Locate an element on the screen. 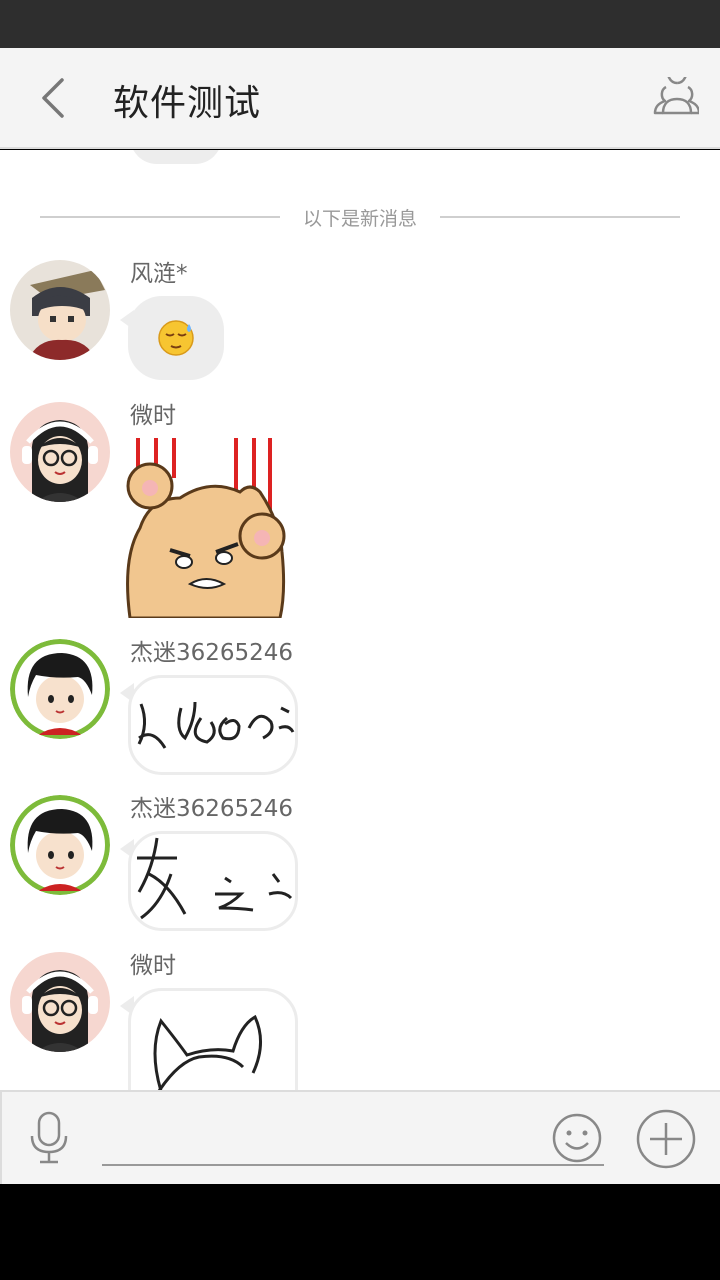 The height and width of the screenshot is (1280, 720). chat-message: 风涟* is located at coordinates (360, 325).